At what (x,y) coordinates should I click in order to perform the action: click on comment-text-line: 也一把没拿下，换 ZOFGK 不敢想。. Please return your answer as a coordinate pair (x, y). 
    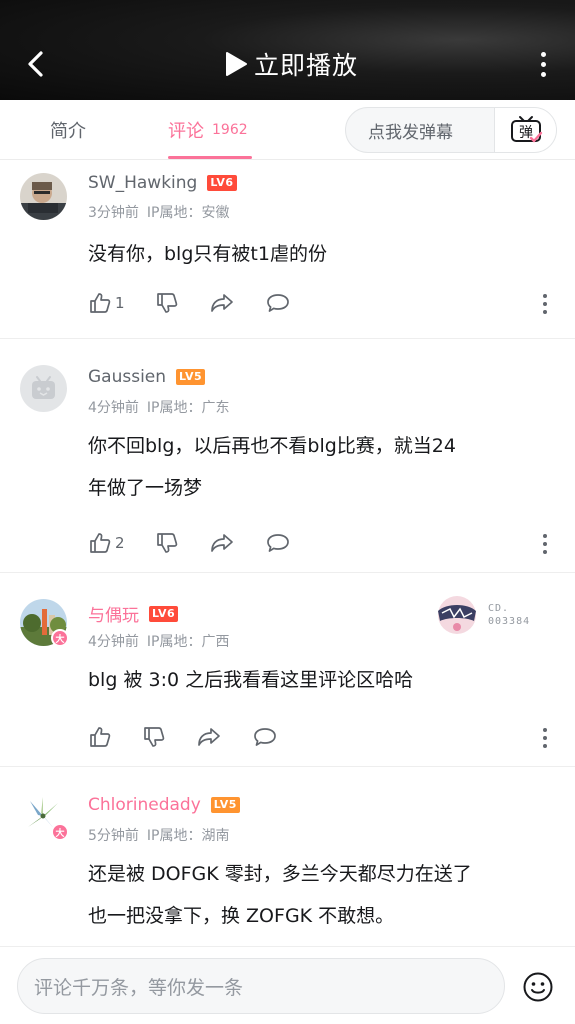
    Looking at the image, I should click on (241, 916).